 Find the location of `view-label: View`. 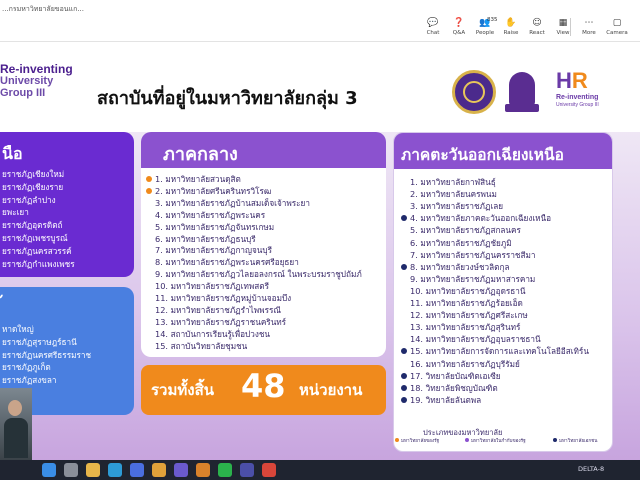

view-label: View is located at coordinates (563, 33).